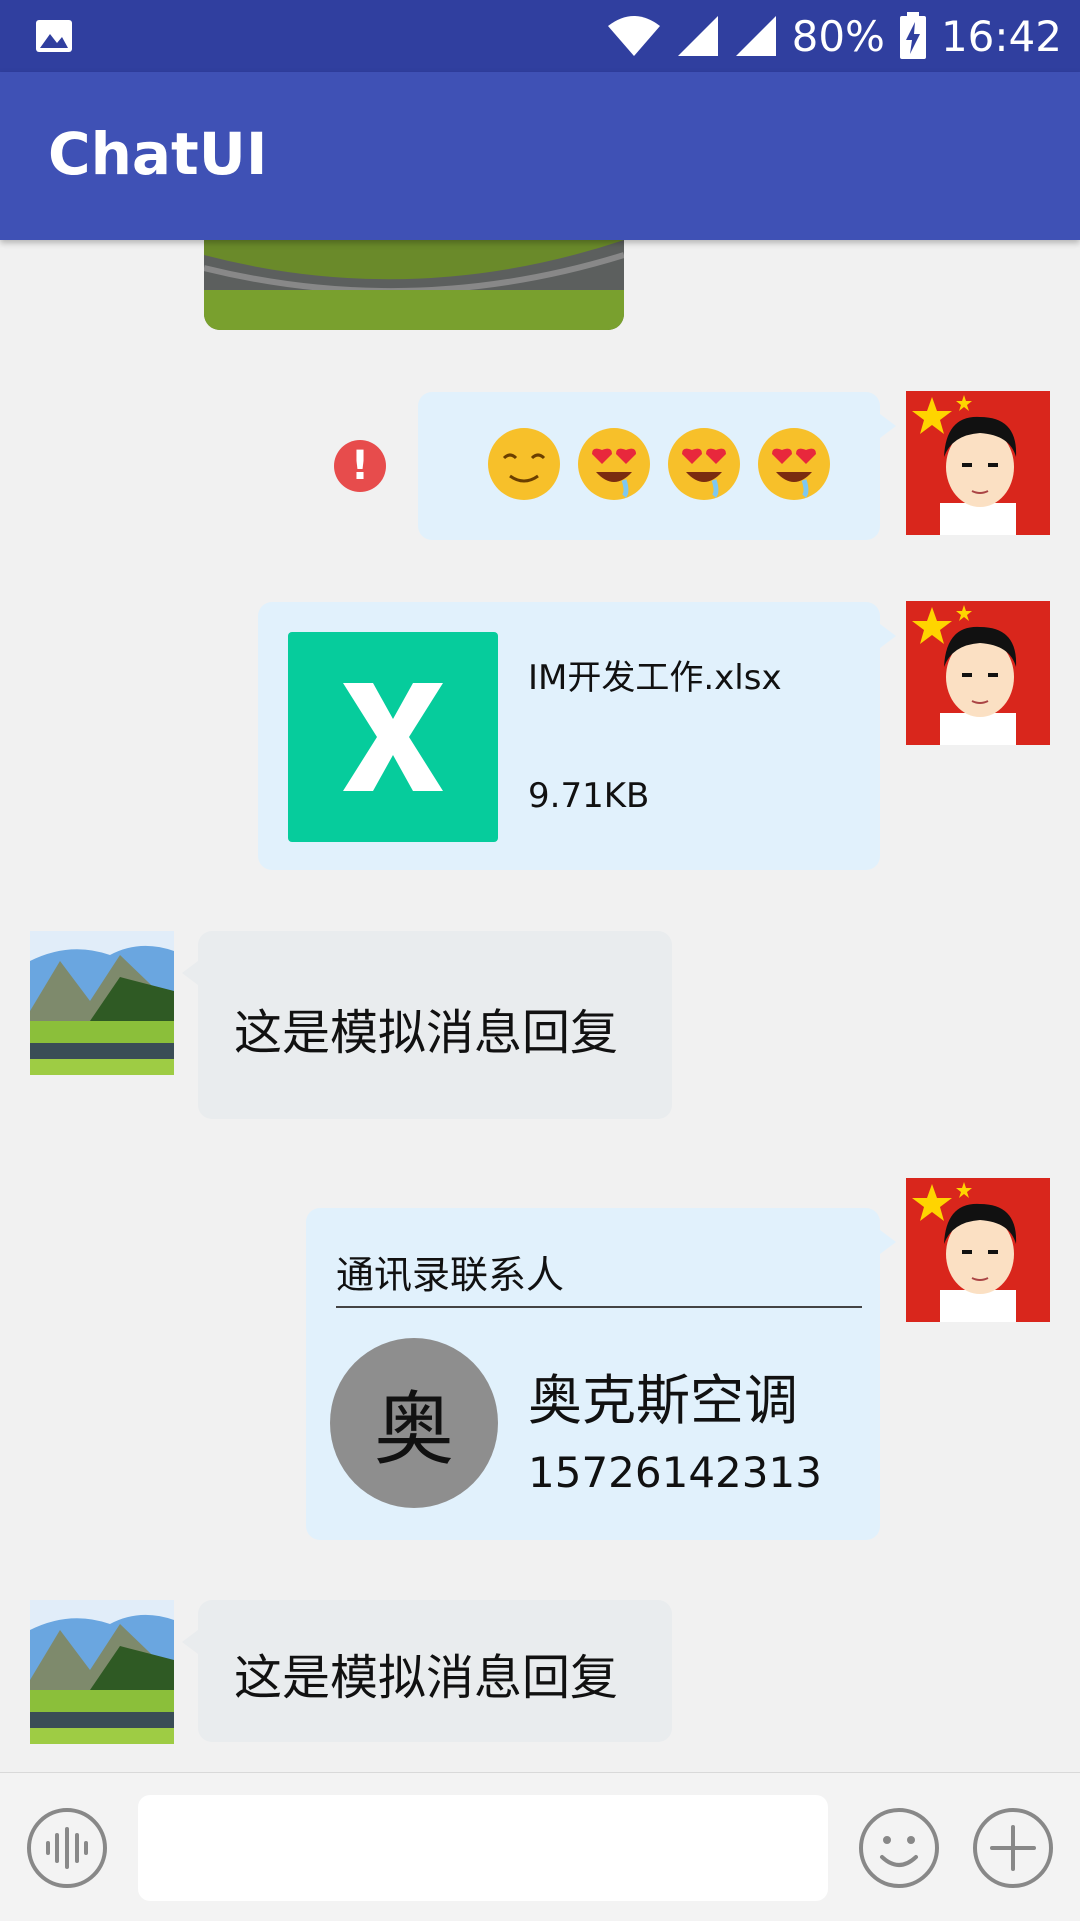 This screenshot has width=1080, height=1921. I want to click on status-icons: 80% 16:42, so click(834, 36).